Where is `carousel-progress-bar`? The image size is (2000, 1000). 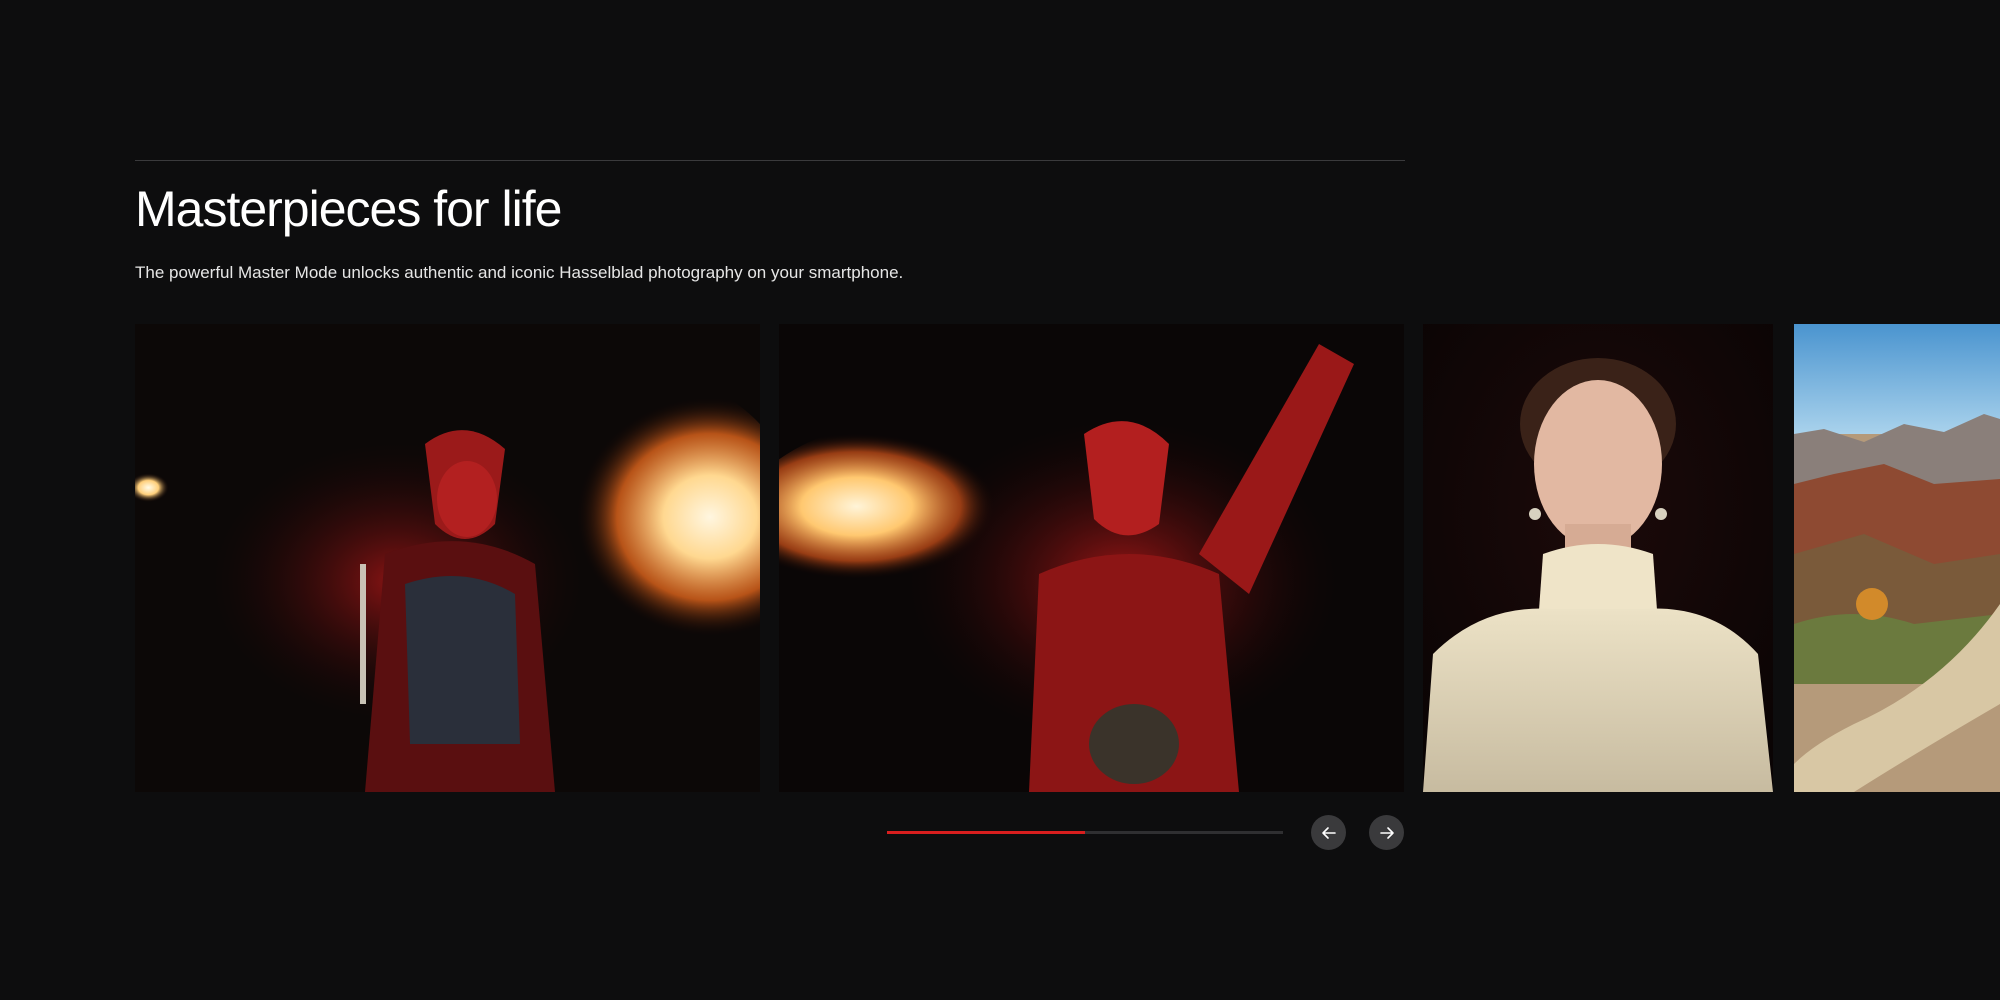 carousel-progress-bar is located at coordinates (1085, 832).